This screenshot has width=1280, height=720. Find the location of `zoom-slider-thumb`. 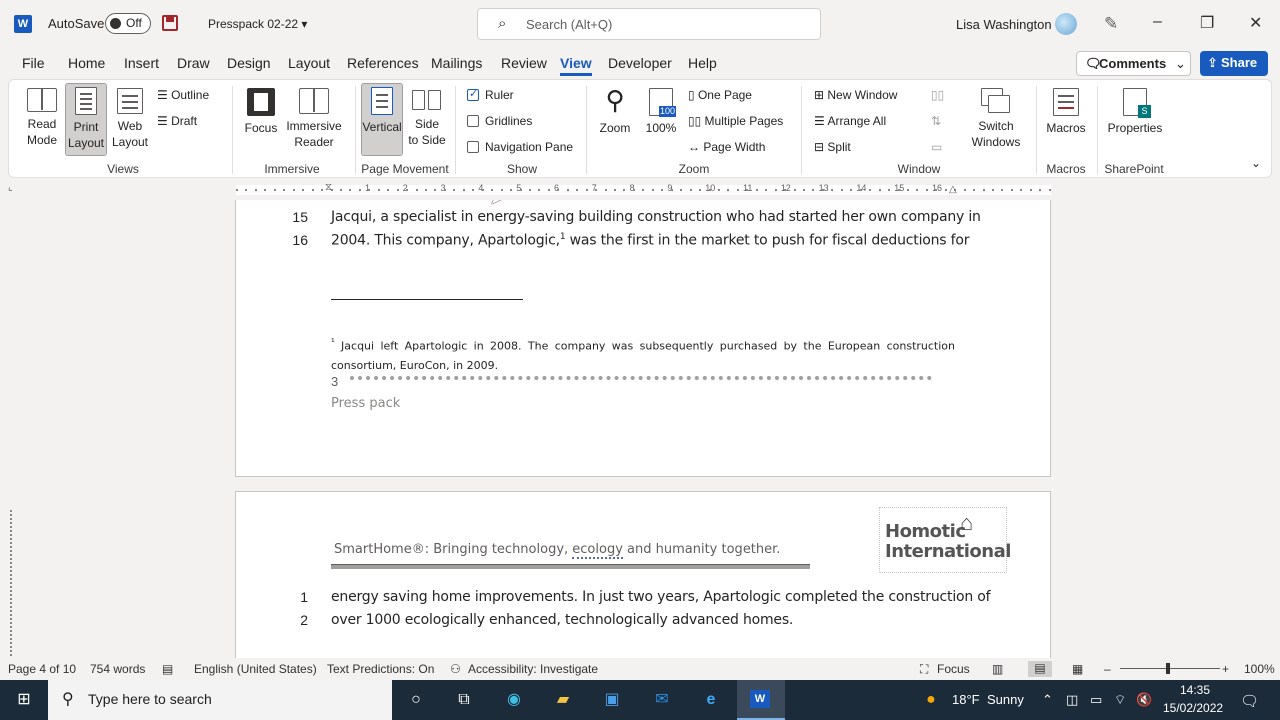

zoom-slider-thumb is located at coordinates (1168, 668).